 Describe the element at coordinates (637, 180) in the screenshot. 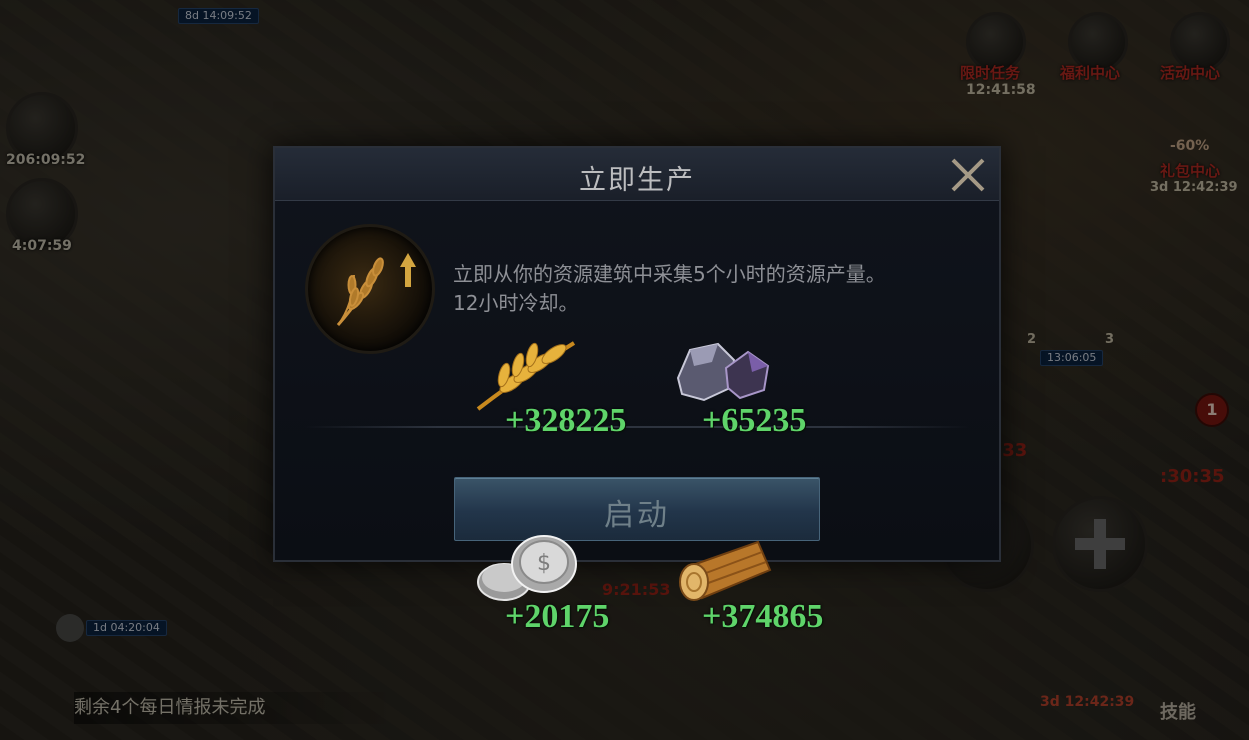

I see `dialog-title: 立即生产` at that location.